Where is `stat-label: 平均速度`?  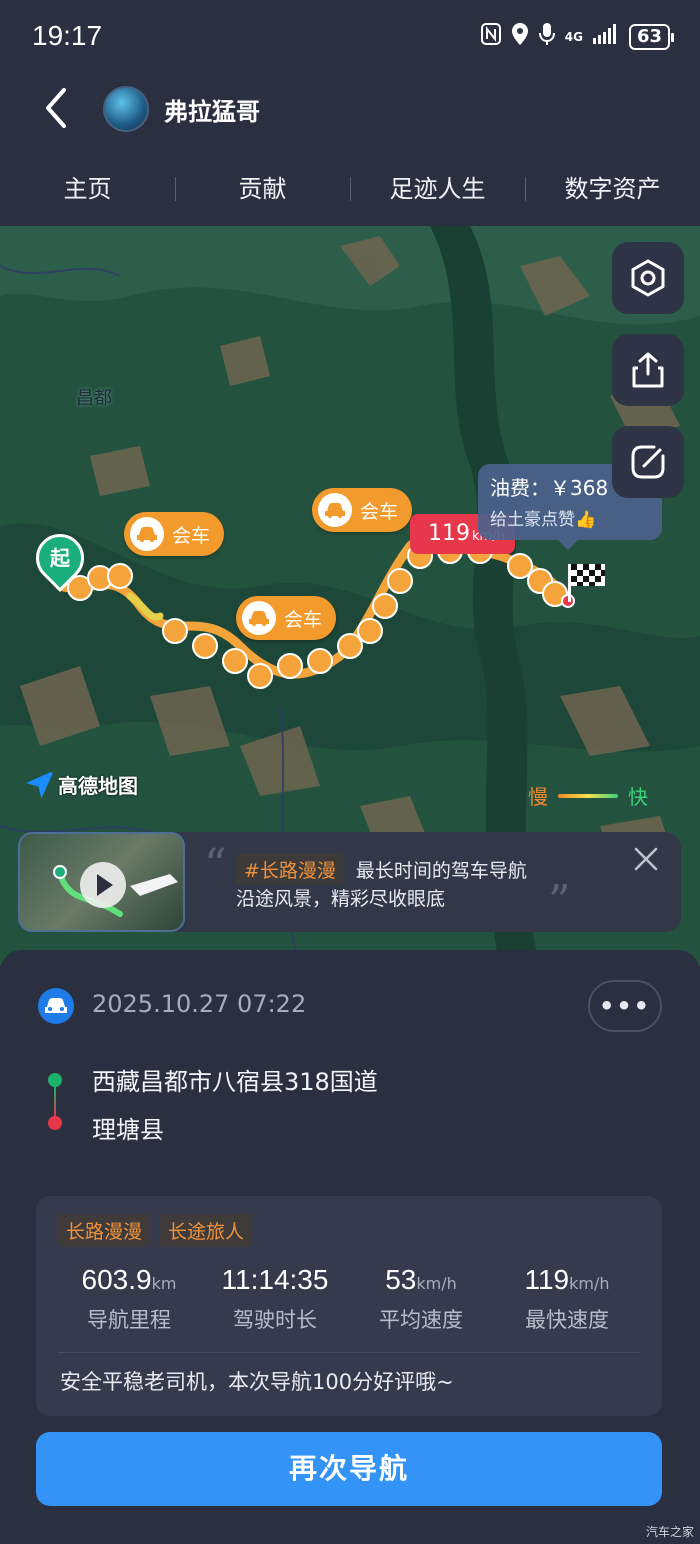
stat-label: 平均速度 is located at coordinates (421, 1320).